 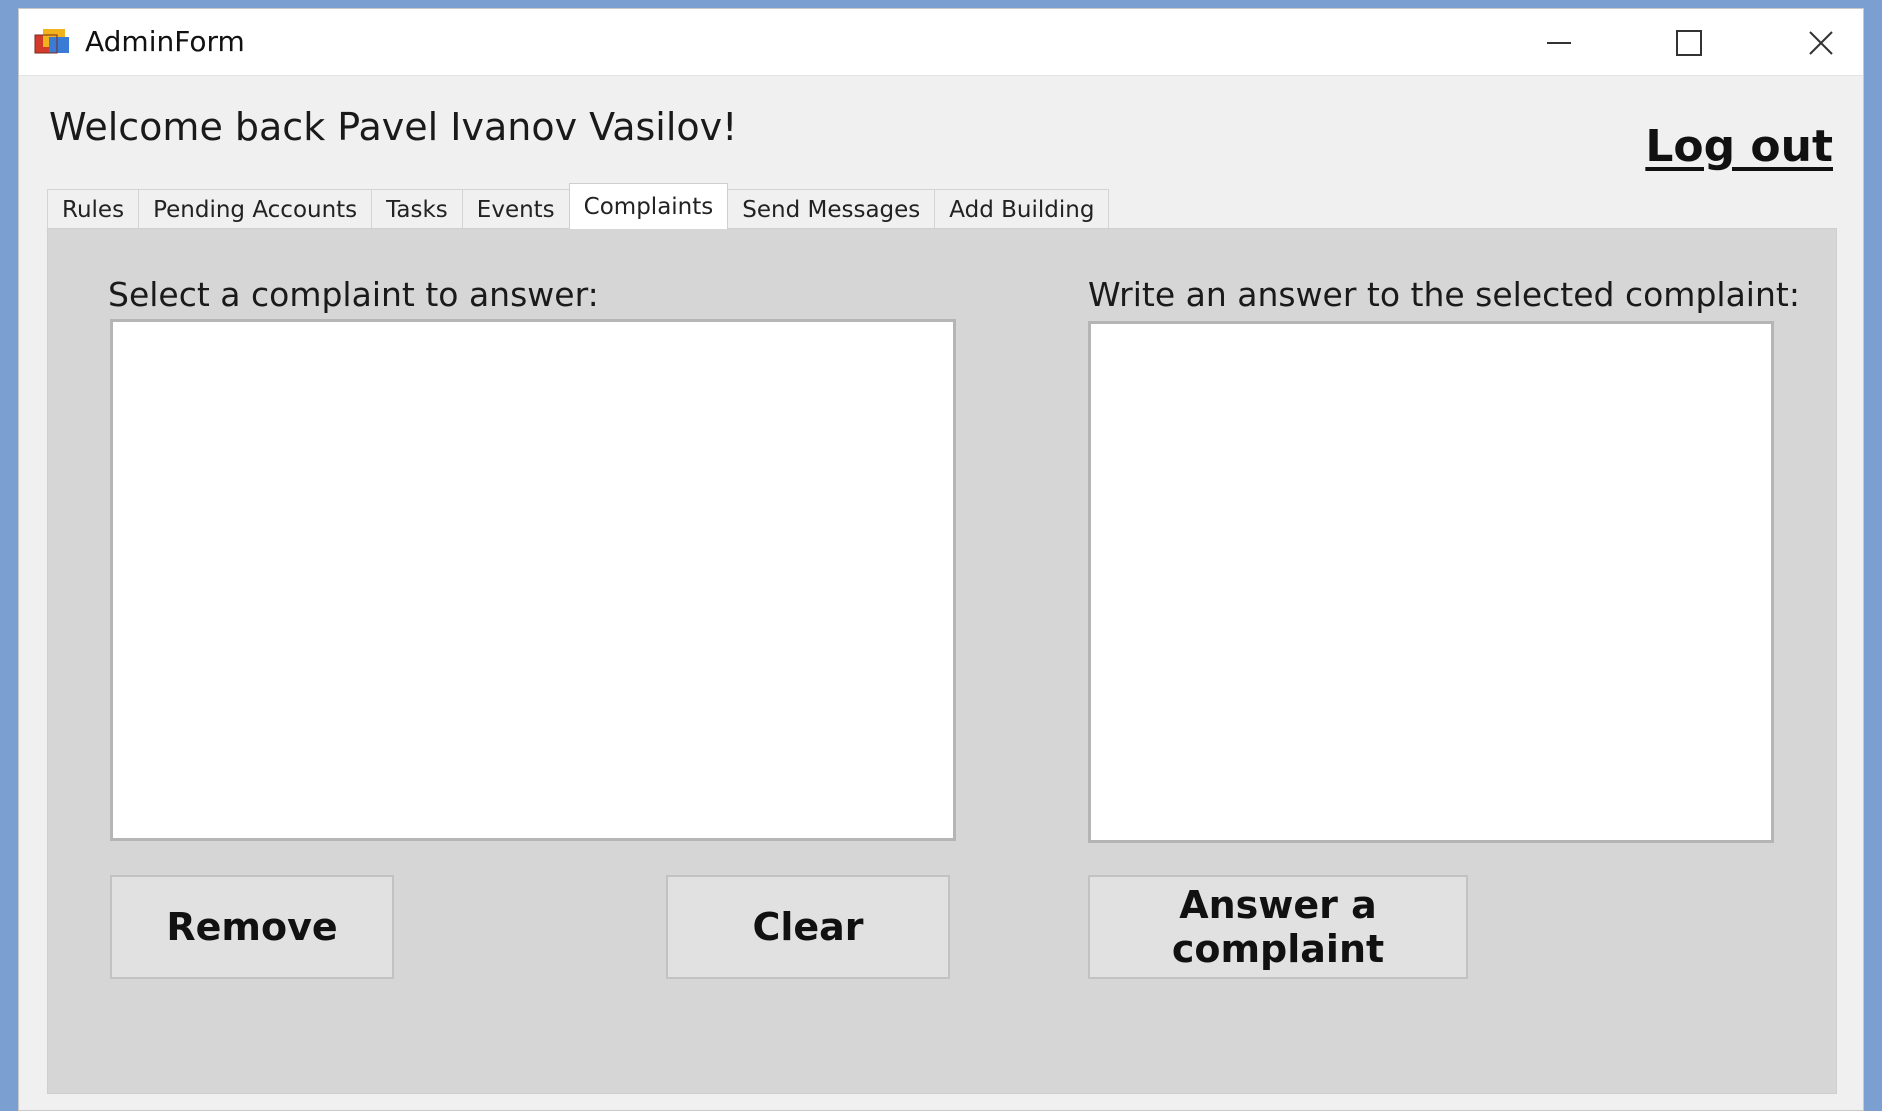 I want to click on tab-send-messages: Send Messages, so click(x=831, y=209).